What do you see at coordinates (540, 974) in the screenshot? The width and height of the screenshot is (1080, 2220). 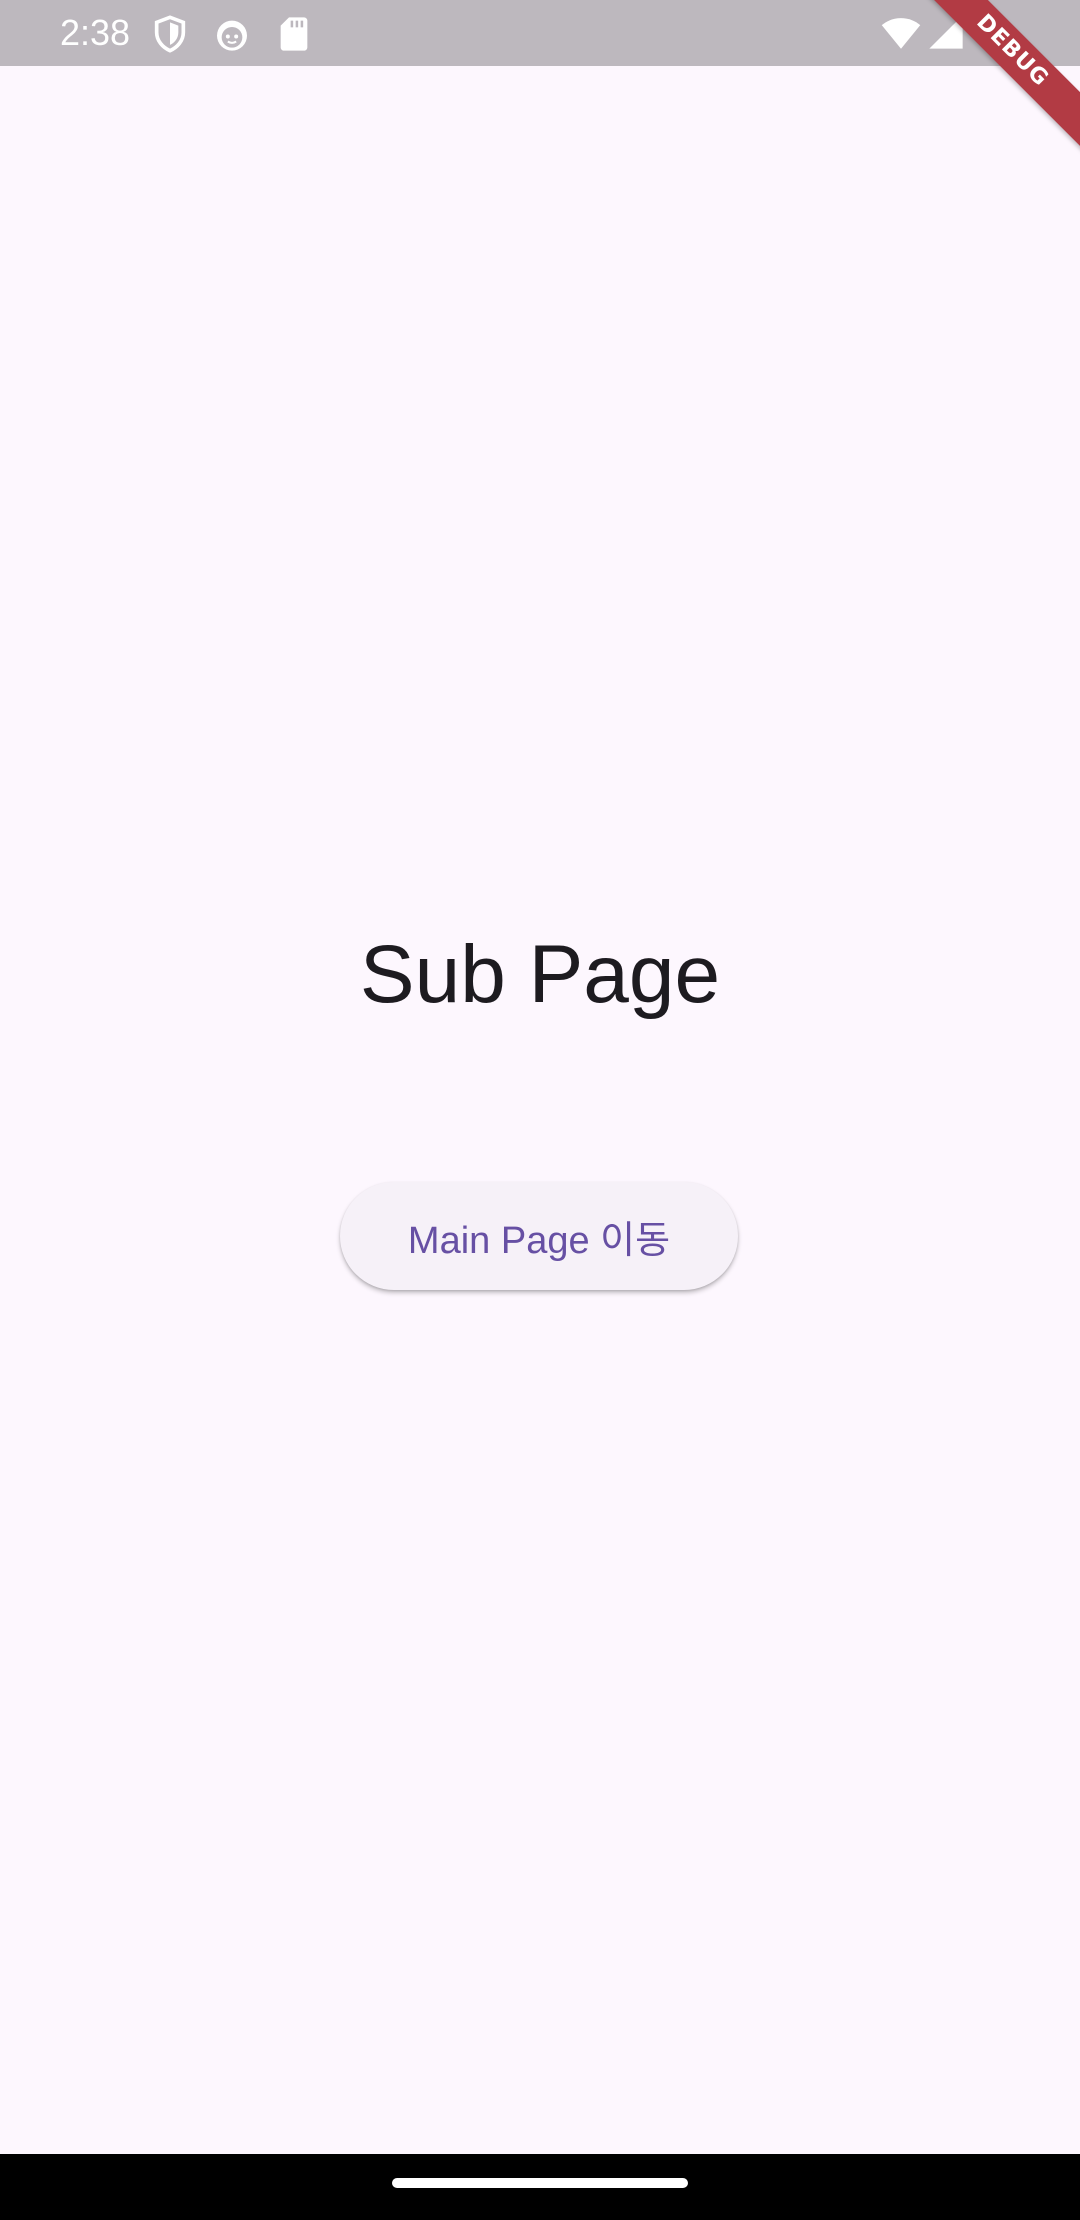 I see `page-title: Sub Page` at bounding box center [540, 974].